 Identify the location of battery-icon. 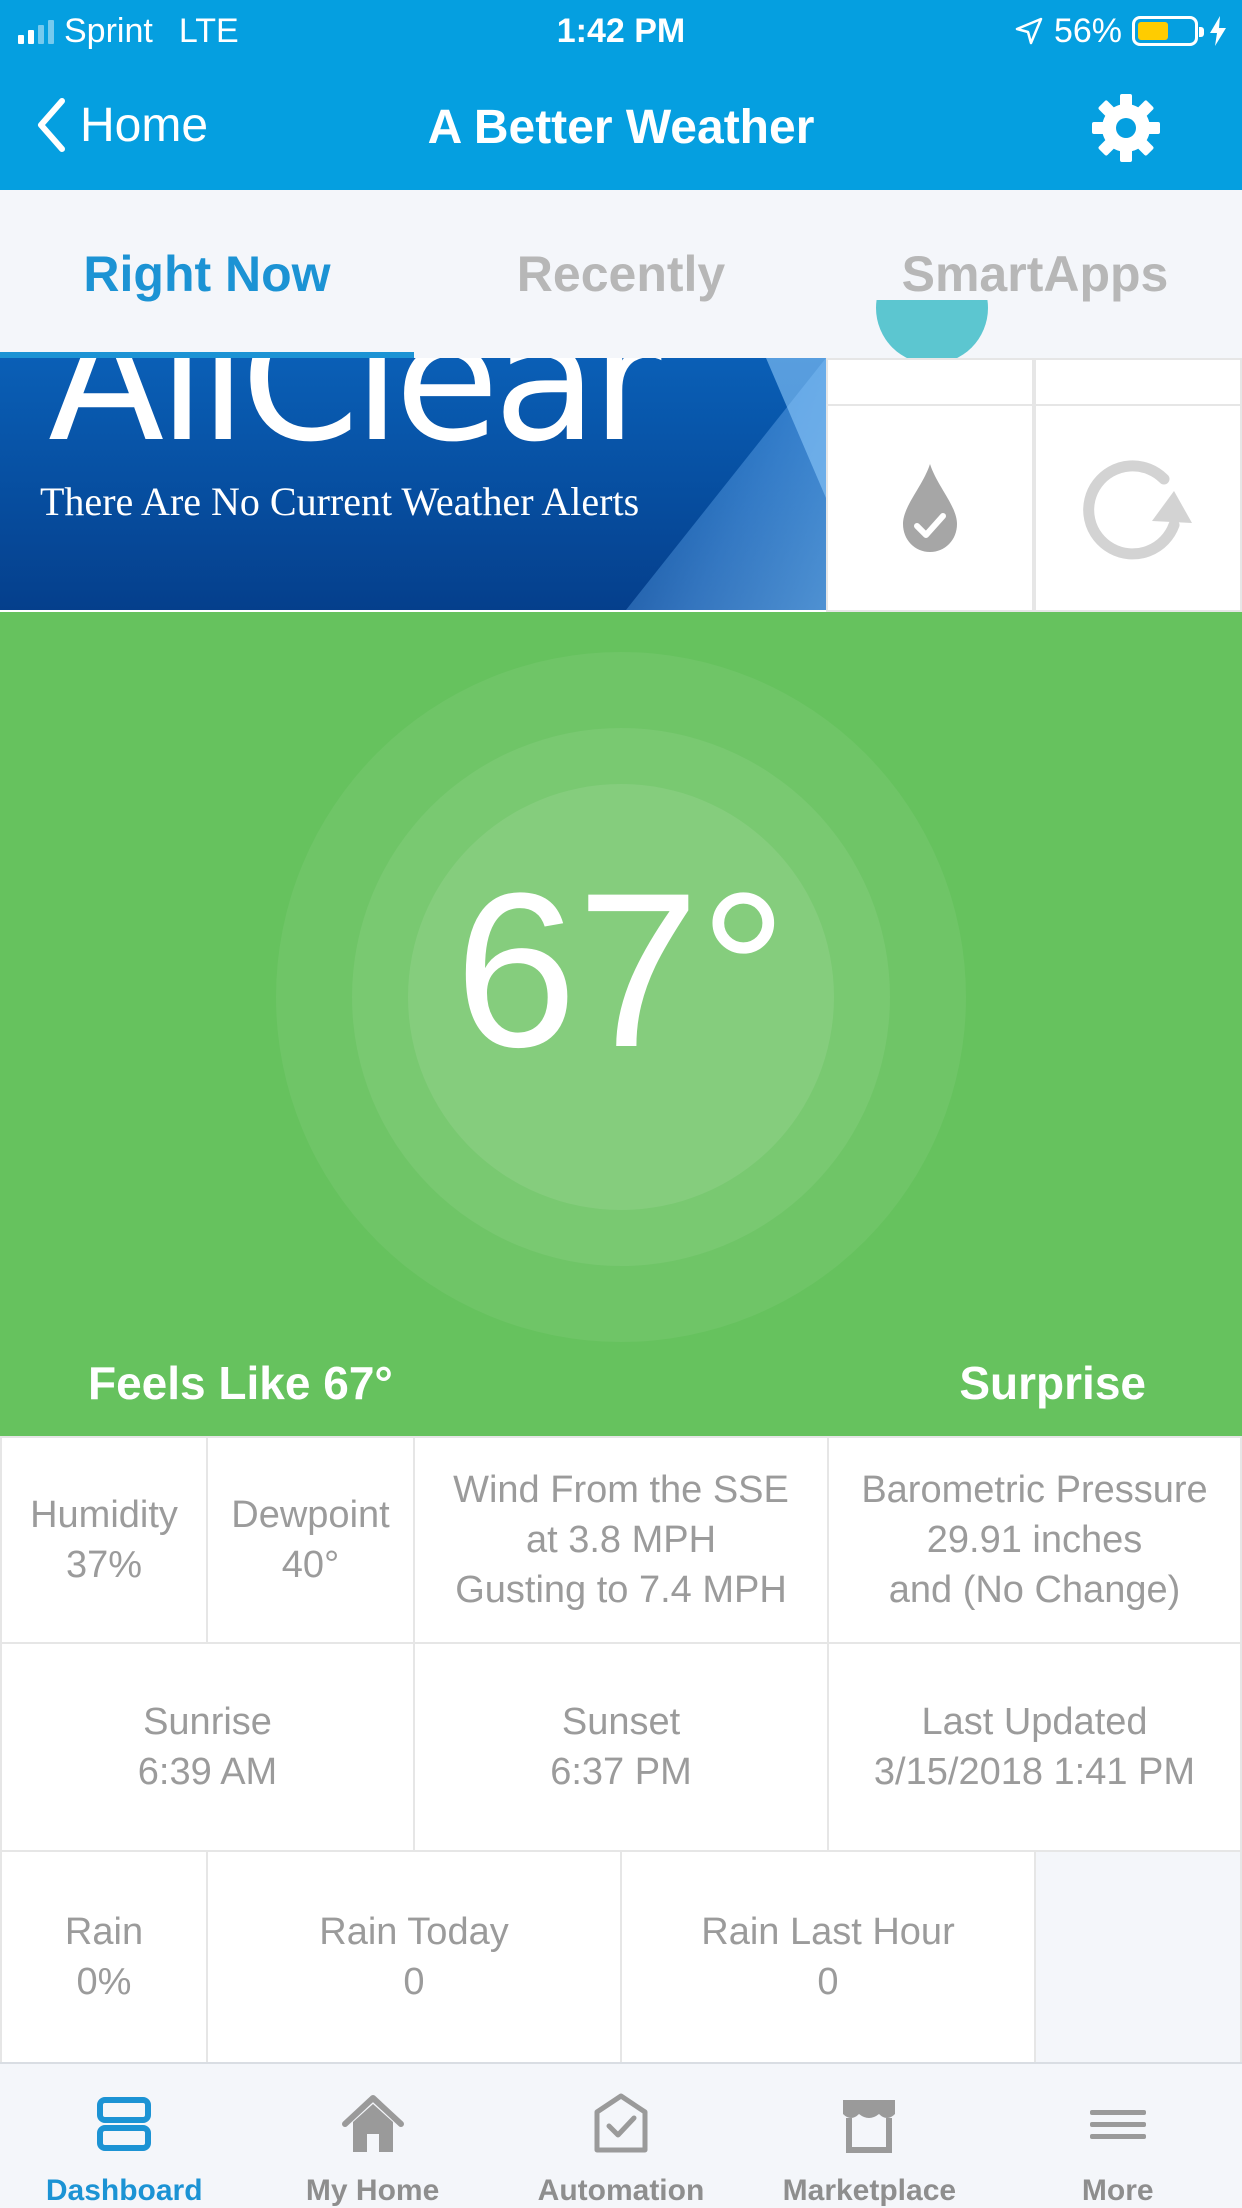
(1168, 31).